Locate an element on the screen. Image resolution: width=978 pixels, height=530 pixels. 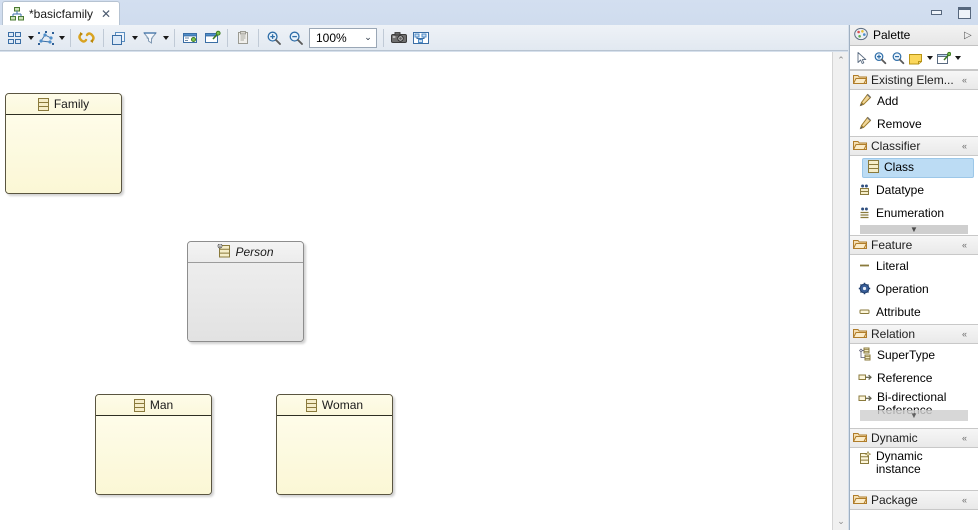
cursor-icon is located at coordinates (861, 58).